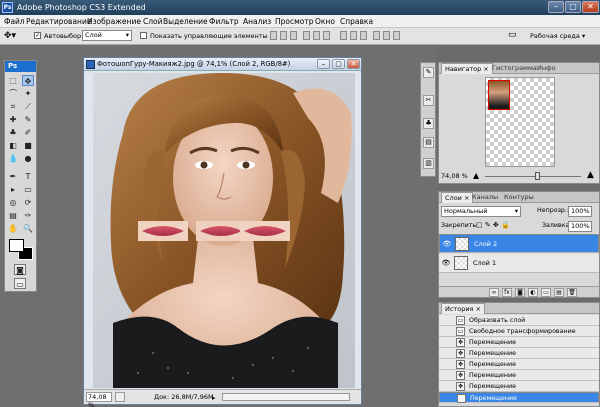  I want to click on workspace-dropdown: Рабочая среда ▾, so click(557, 36).